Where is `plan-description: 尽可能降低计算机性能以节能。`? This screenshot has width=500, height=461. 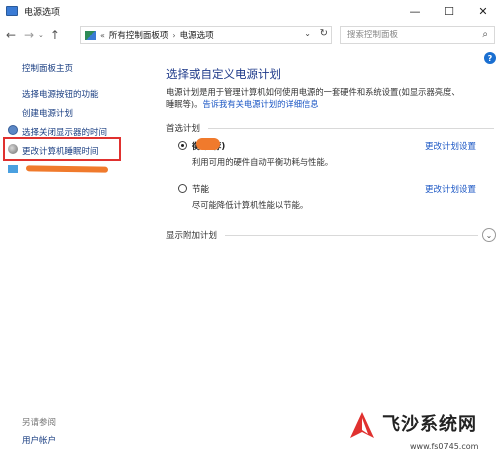 plan-description: 尽可能降低计算机性能以节能。 is located at coordinates (250, 205).